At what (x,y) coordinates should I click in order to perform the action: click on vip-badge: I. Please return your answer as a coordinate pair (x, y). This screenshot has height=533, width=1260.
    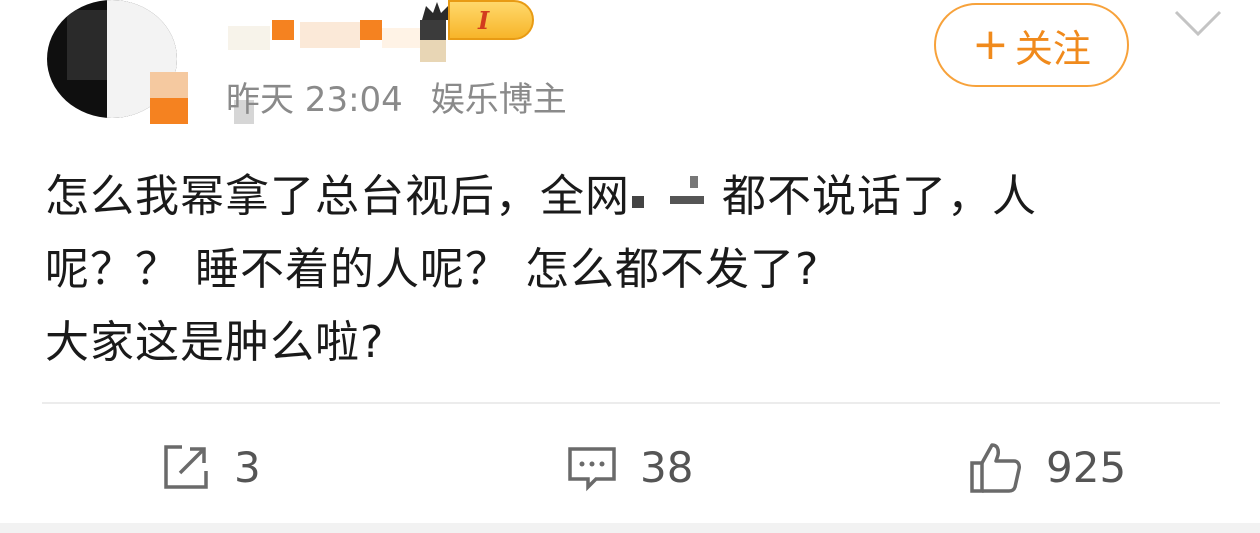
    Looking at the image, I should click on (491, 20).